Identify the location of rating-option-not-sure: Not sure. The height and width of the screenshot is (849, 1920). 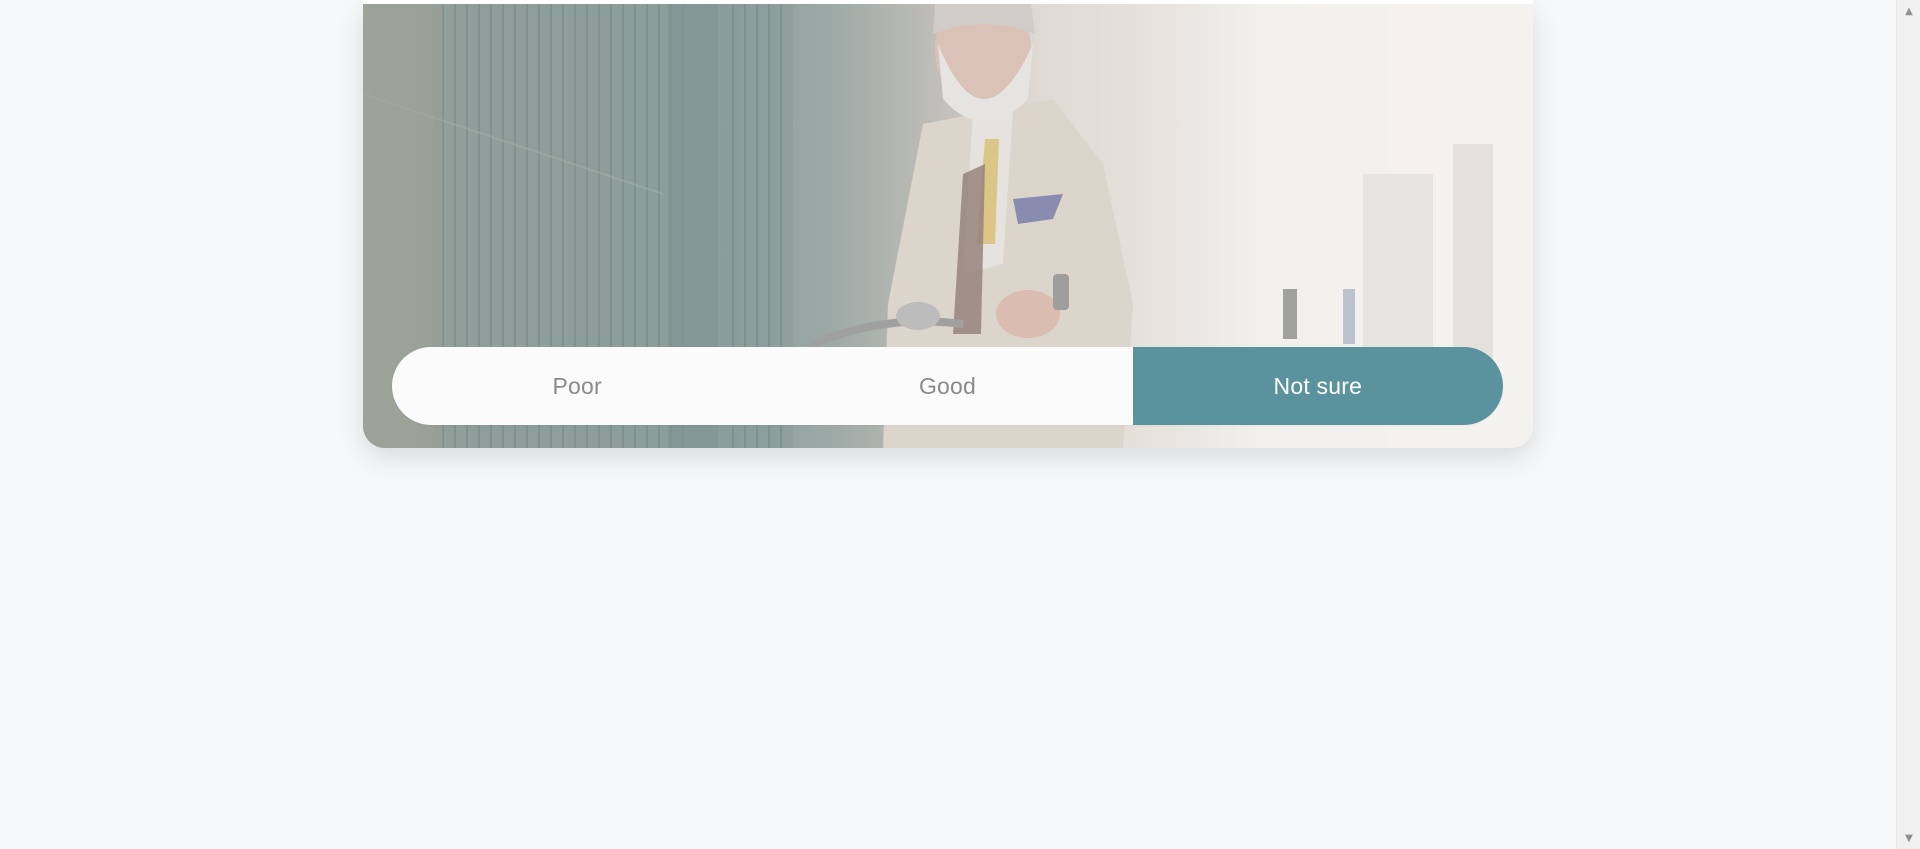
(1317, 386).